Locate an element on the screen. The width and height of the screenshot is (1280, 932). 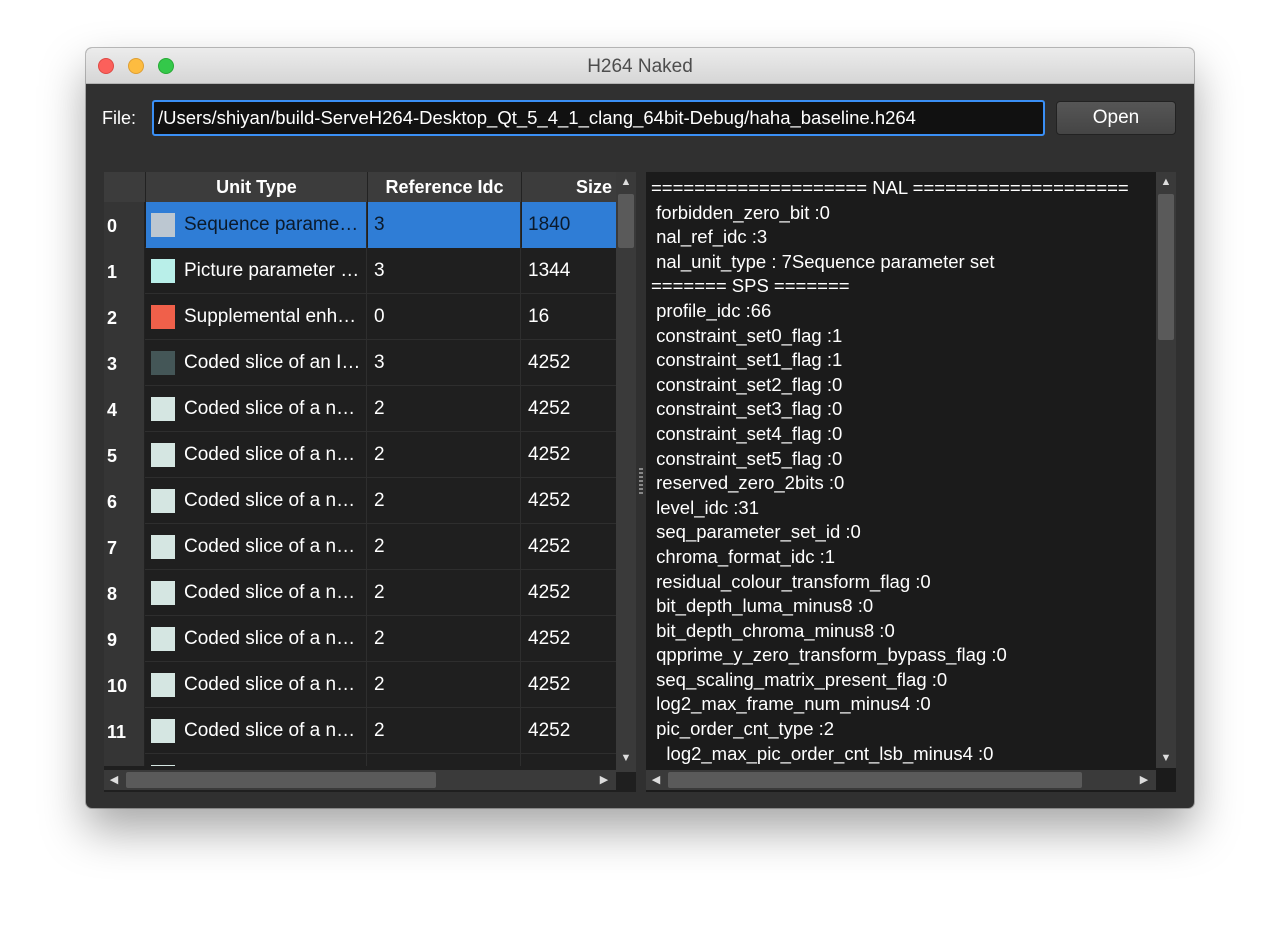
table-row: 6 Coded slice of a non-IDR picture 24252 is located at coordinates (360, 501).